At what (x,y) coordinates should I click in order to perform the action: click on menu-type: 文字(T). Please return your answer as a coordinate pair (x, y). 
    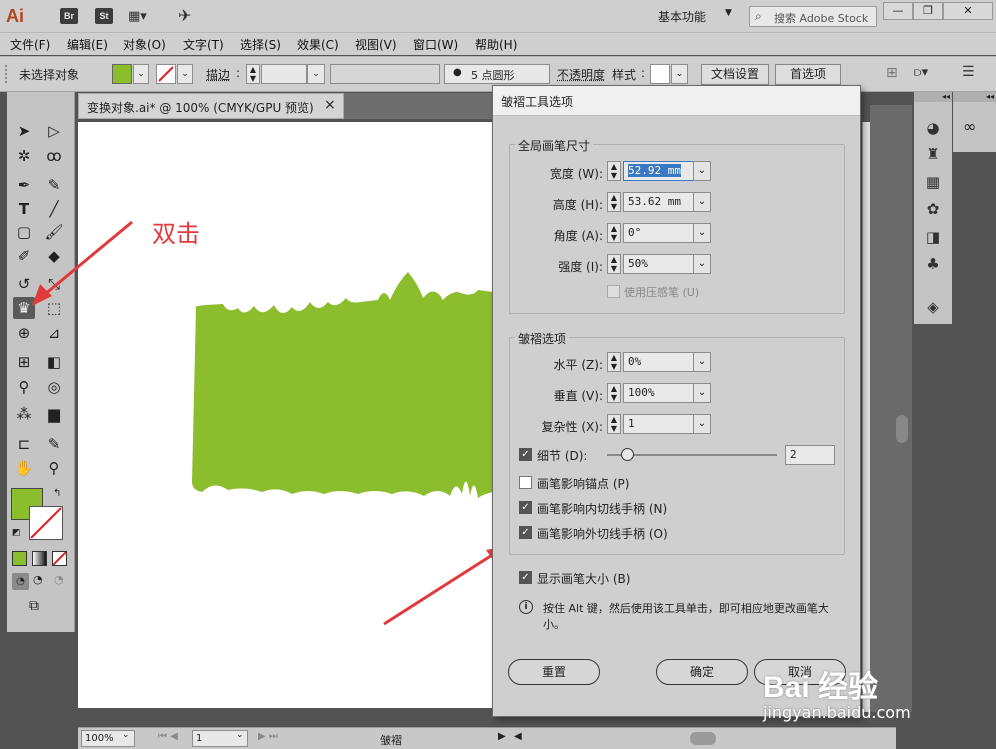
    Looking at the image, I should click on (203, 44).